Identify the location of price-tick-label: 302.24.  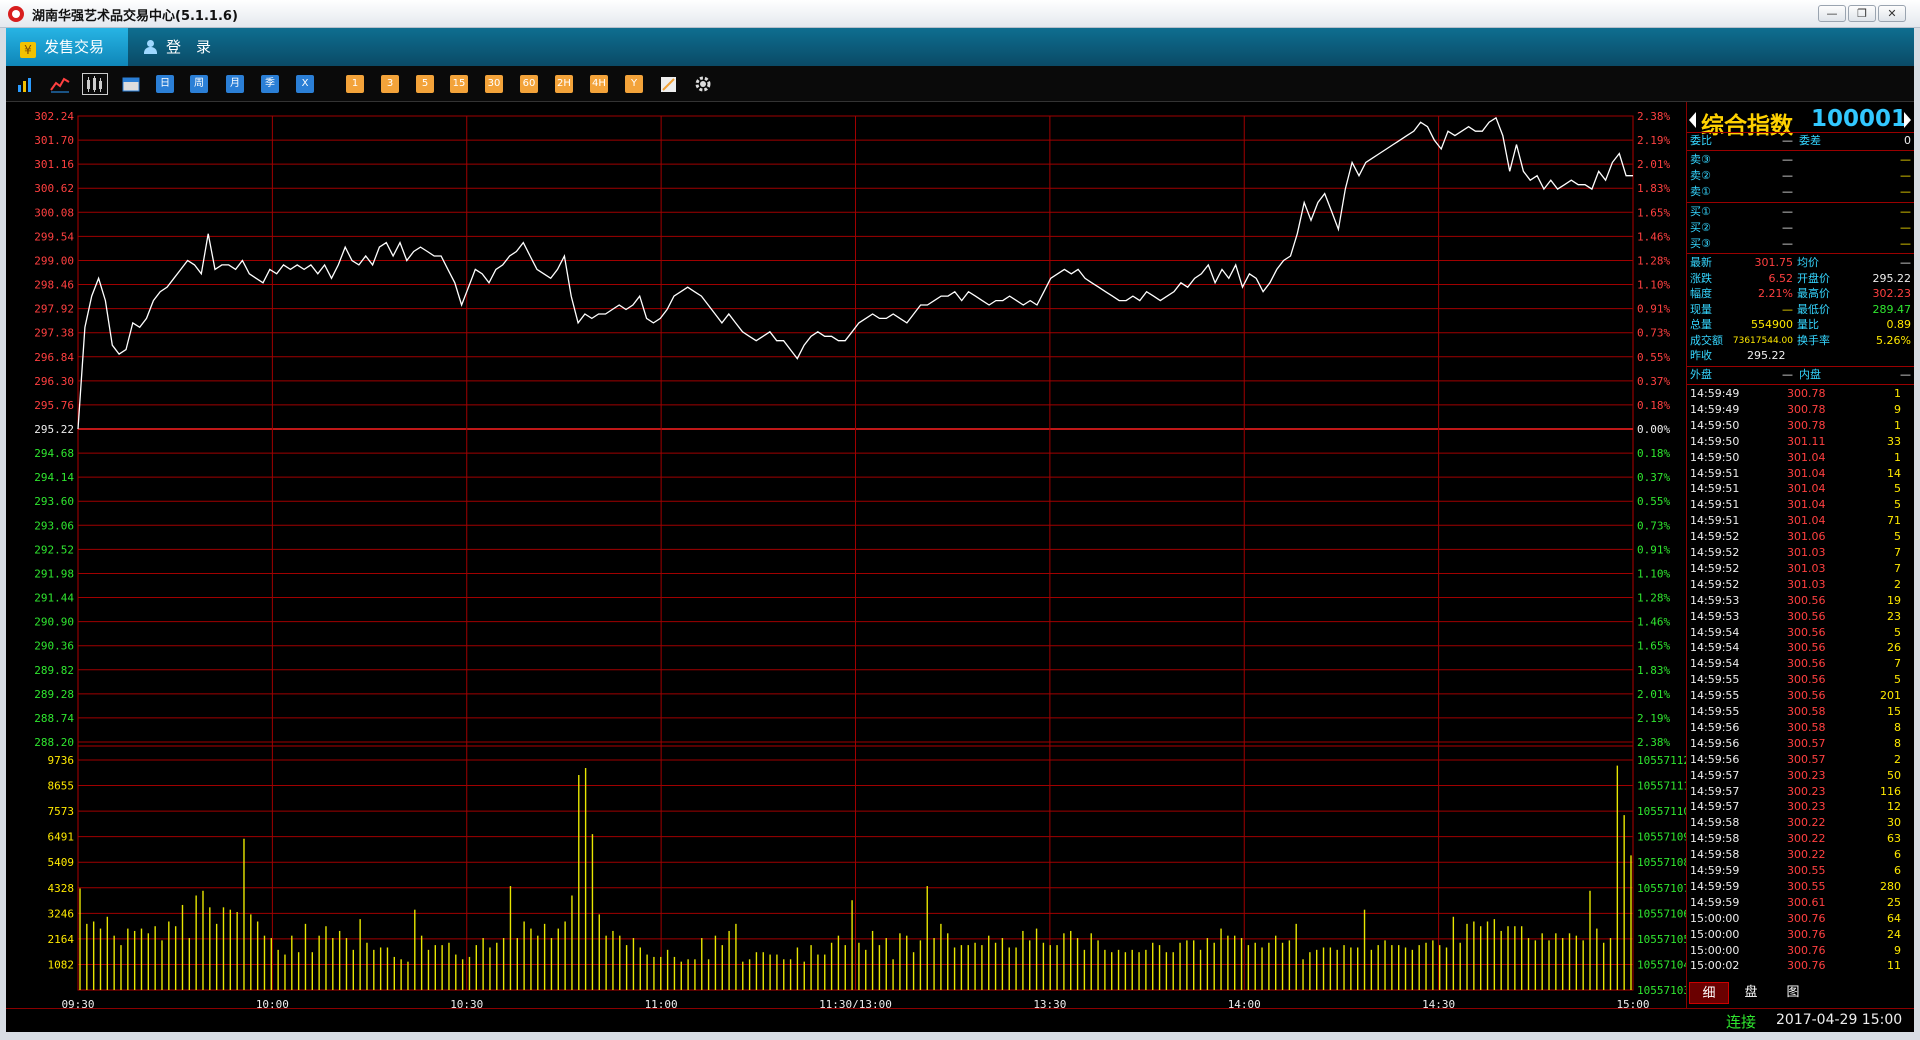
(54, 116).